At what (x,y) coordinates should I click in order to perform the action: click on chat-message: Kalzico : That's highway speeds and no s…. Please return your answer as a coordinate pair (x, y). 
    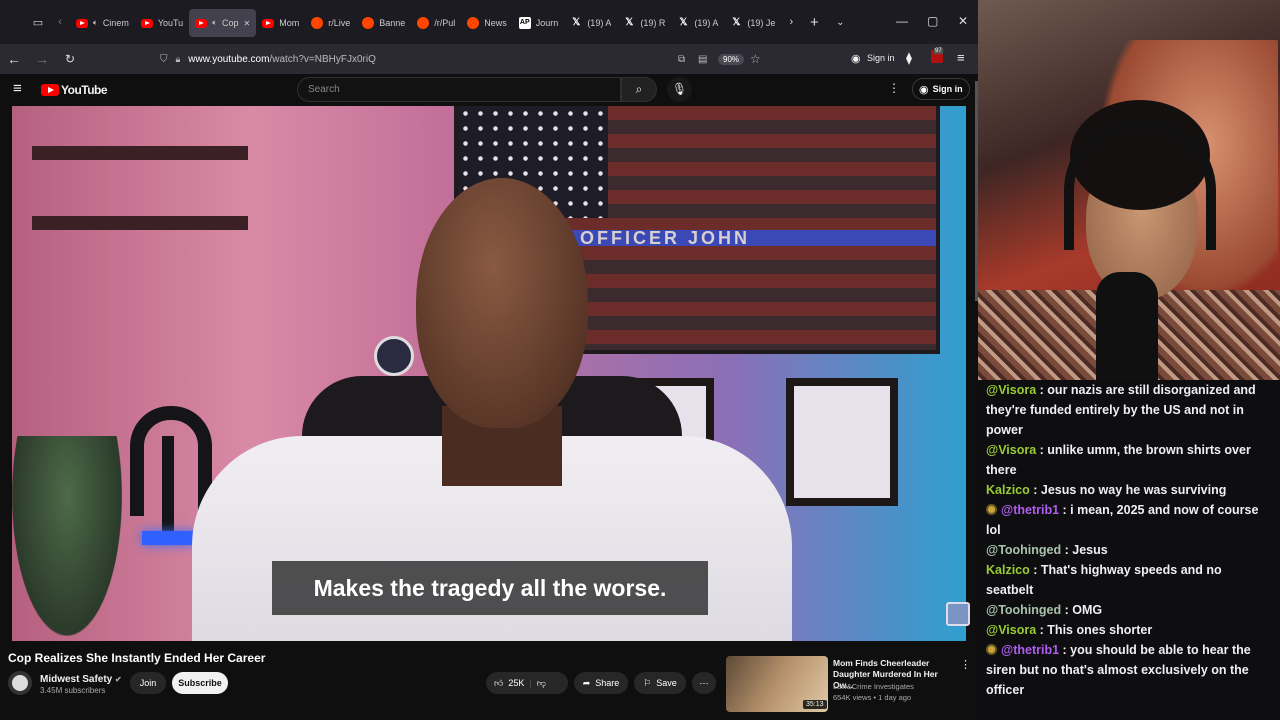
    Looking at the image, I should click on (1129, 580).